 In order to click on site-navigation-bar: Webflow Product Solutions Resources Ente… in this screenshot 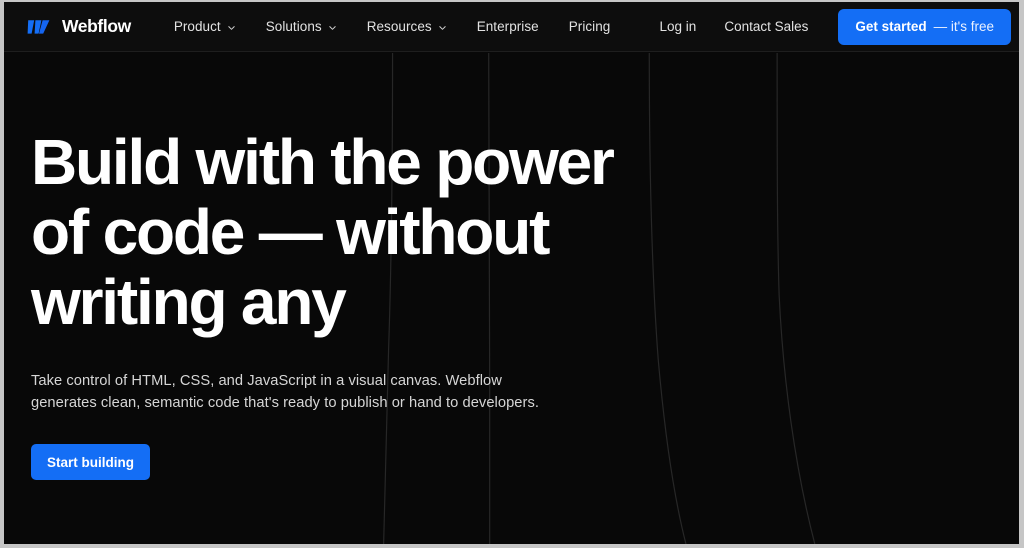, I will do `click(511, 27)`.